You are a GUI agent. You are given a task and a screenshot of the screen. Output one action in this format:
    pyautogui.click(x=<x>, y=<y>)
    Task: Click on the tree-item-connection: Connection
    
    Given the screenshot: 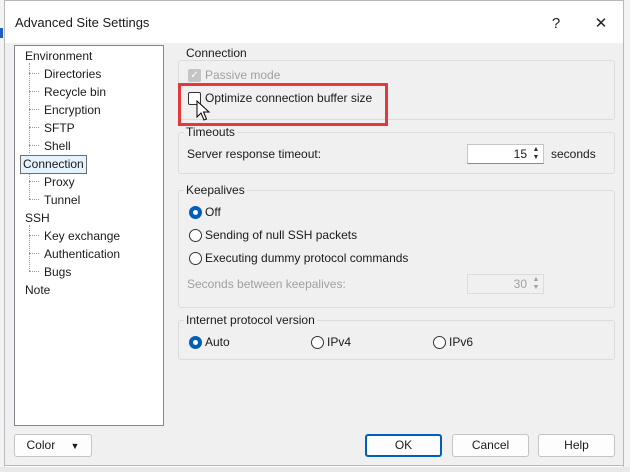 What is the action you would take?
    pyautogui.click(x=53, y=164)
    